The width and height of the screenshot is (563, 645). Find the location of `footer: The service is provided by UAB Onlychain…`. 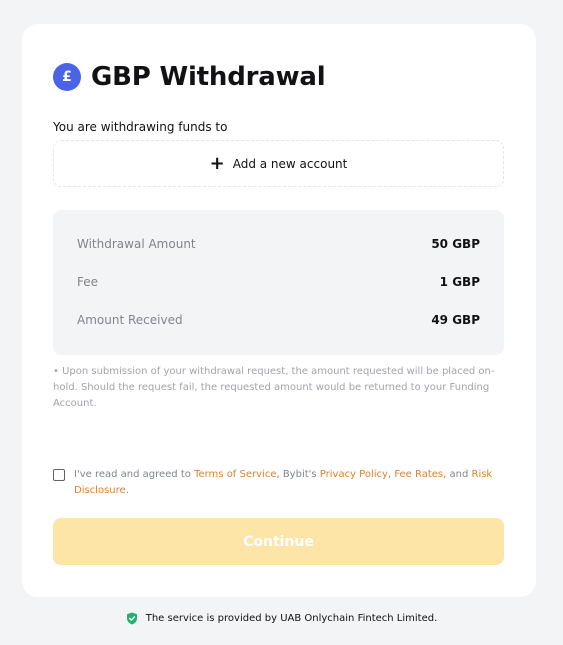

footer: The service is provided by UAB Onlychain… is located at coordinates (281, 618).